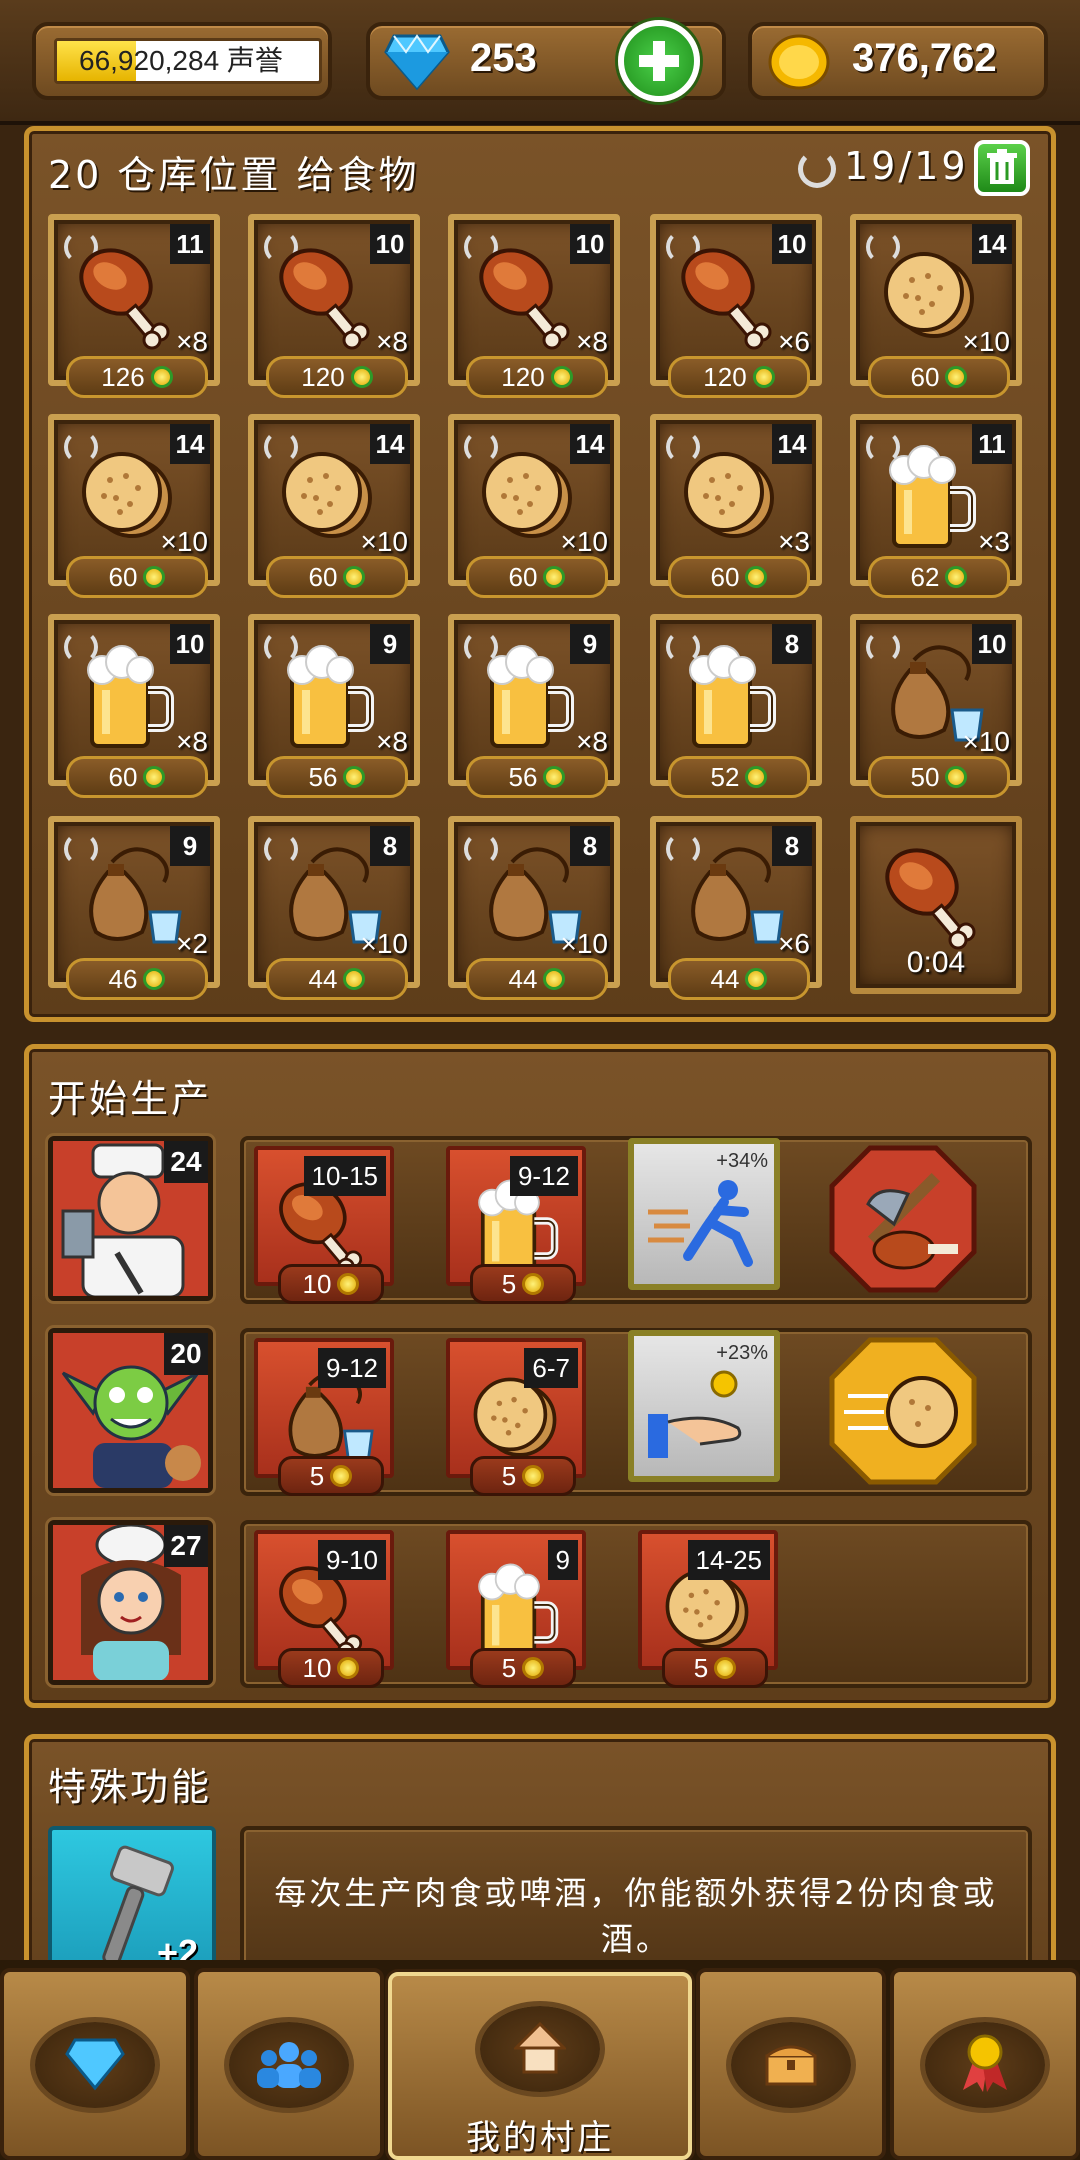 The width and height of the screenshot is (1080, 2160). I want to click on product-cost: 5, so click(331, 1476).